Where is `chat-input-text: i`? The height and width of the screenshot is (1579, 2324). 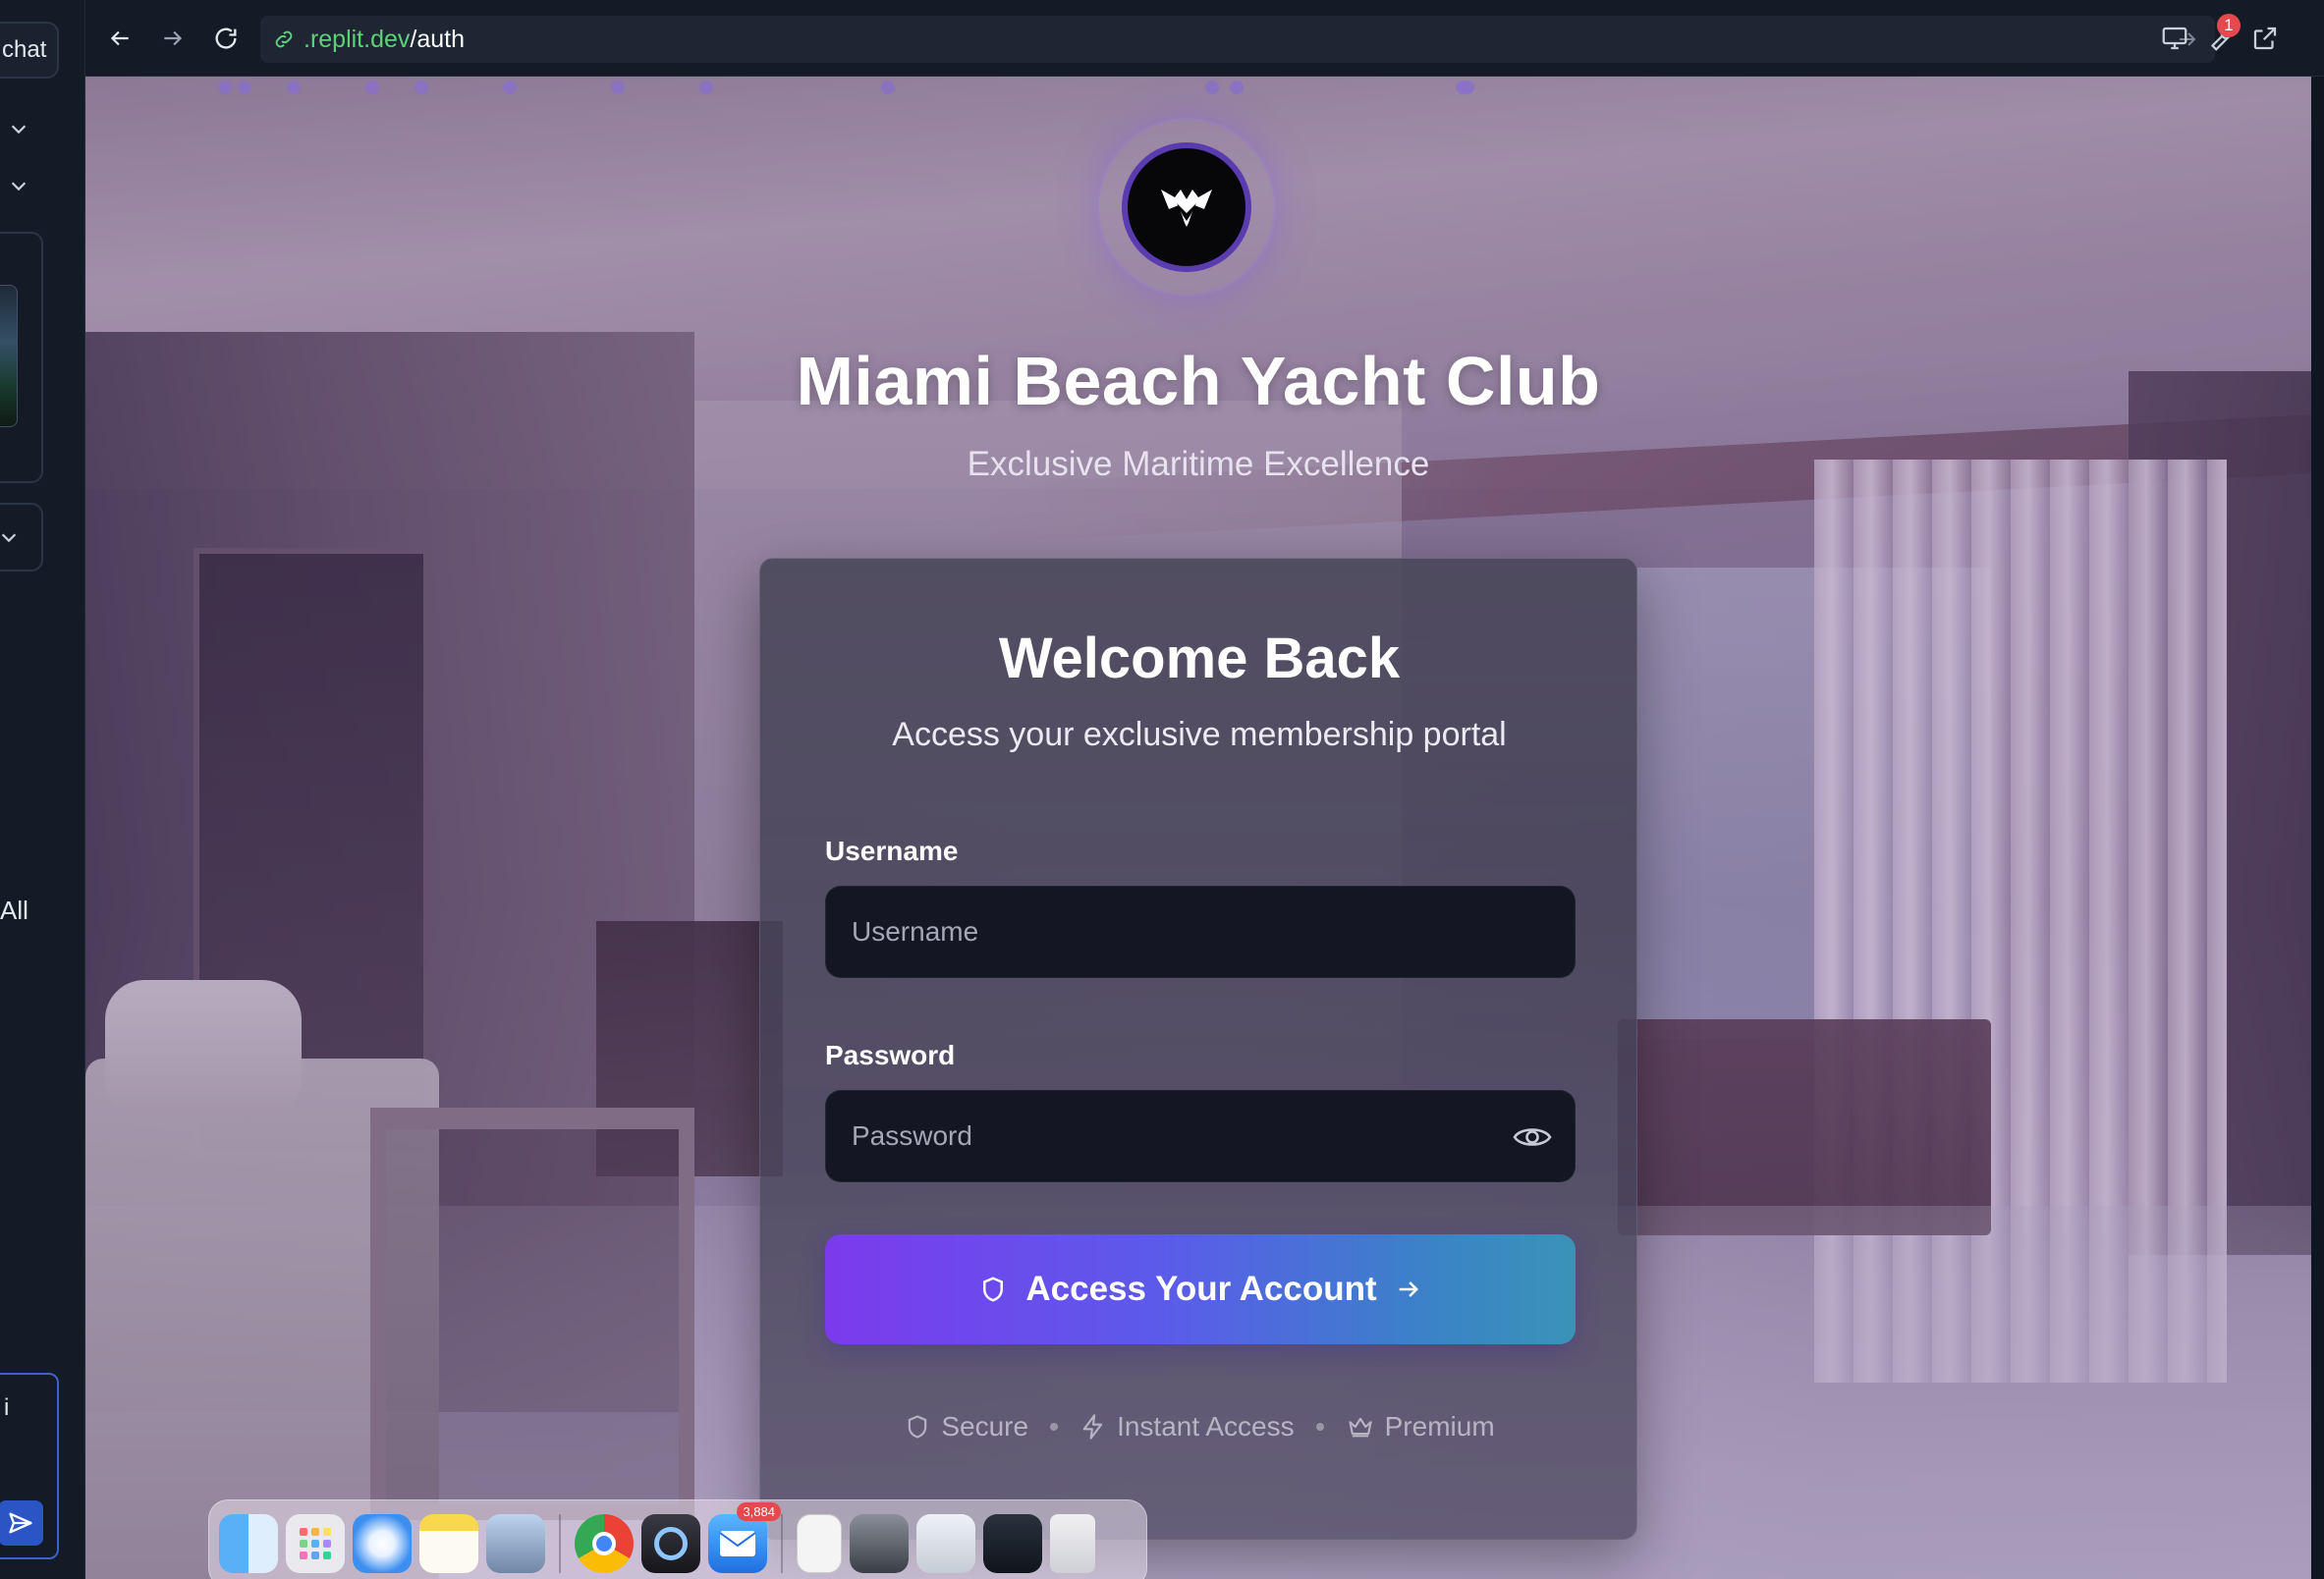
chat-input-text: i is located at coordinates (7, 1407).